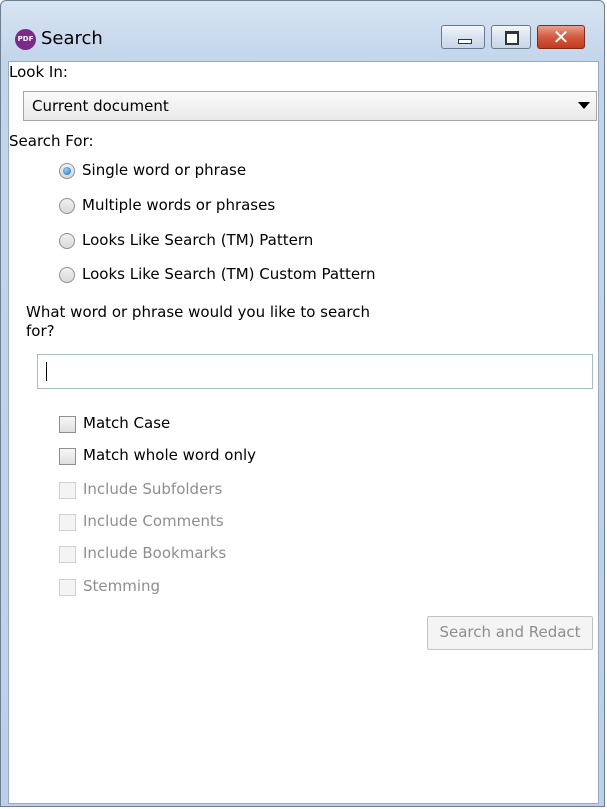 The image size is (607, 809). I want to click on radio-label-single-word: Single word or phrase, so click(164, 170).